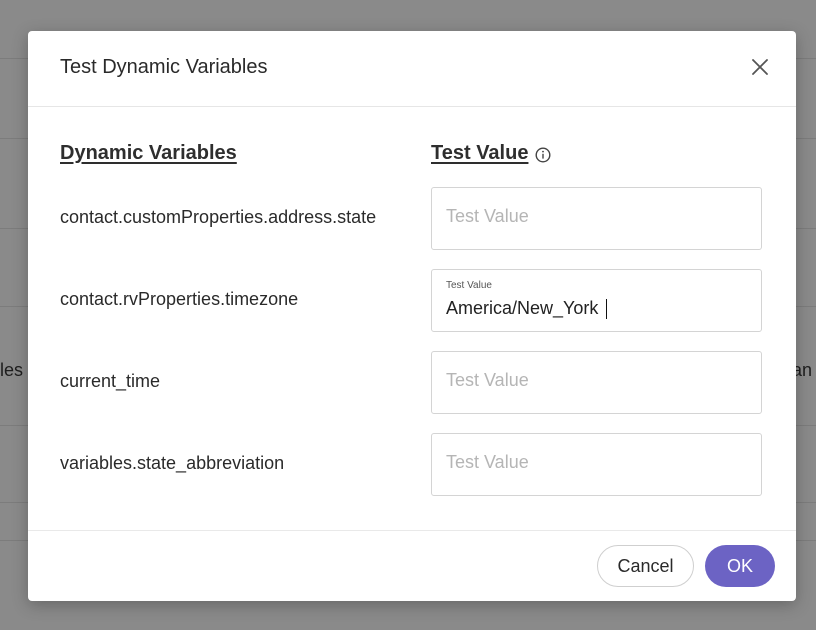  I want to click on variable-name: contact.customProperties.address.state, so click(218, 217).